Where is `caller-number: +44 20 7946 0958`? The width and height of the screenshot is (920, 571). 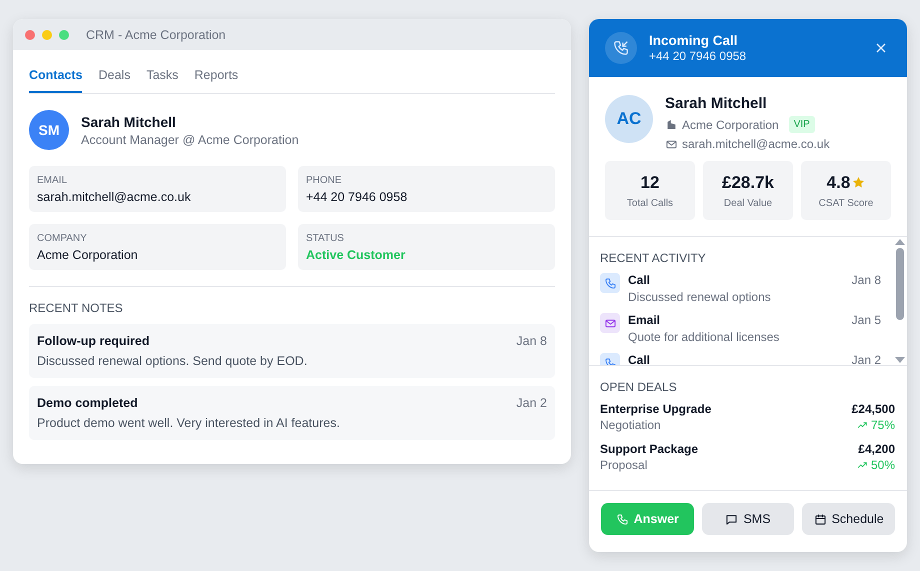
caller-number: +44 20 7946 0958 is located at coordinates (697, 56).